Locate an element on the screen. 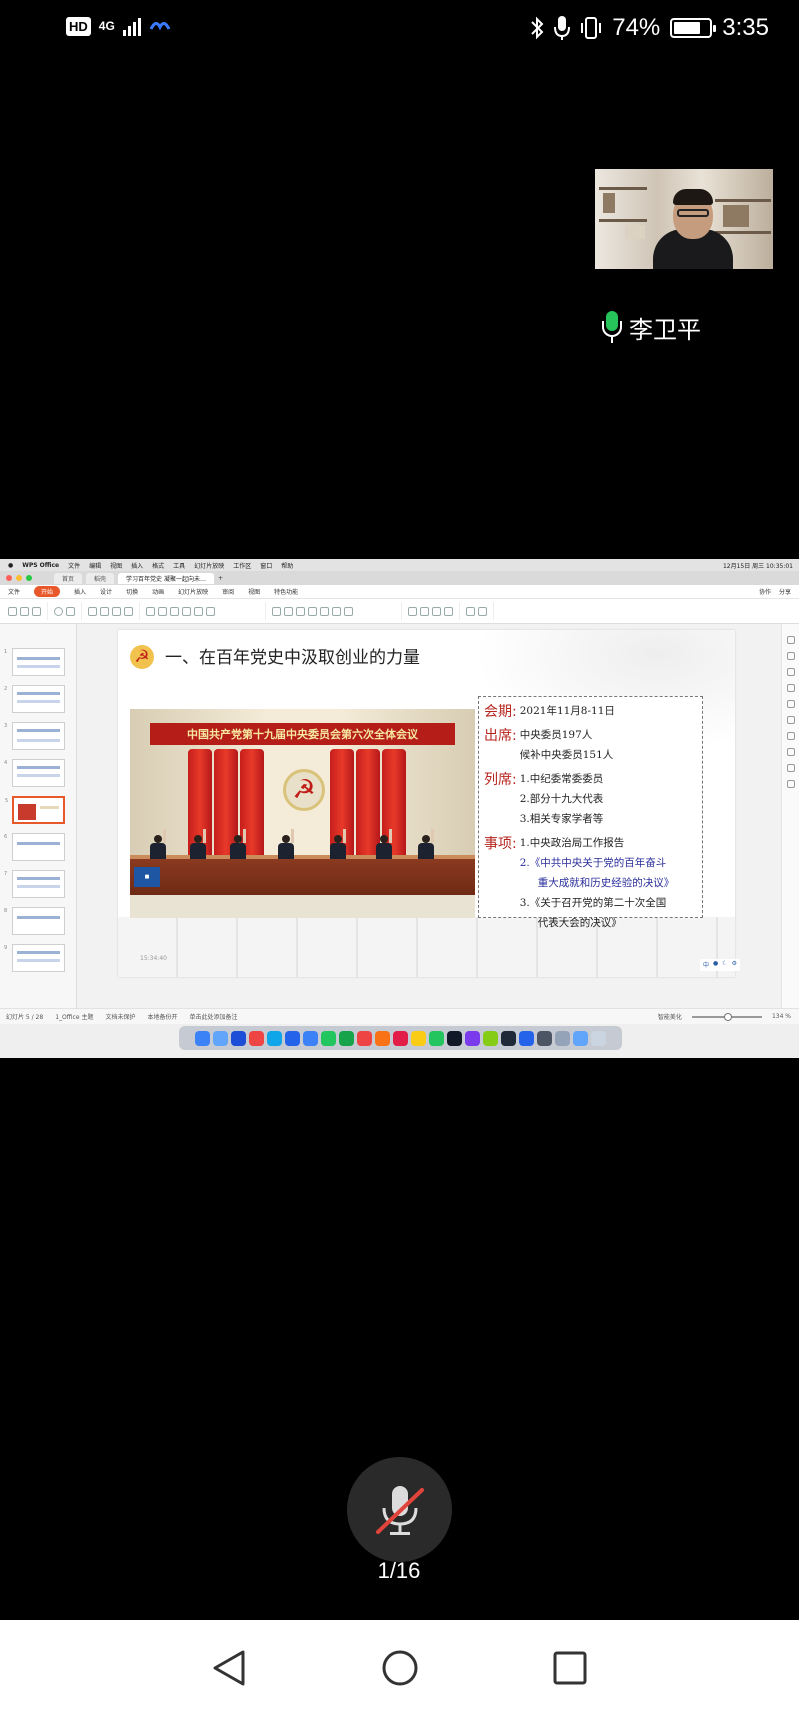 The image size is (799, 1712). participant-label: 李卫平 is located at coordinates (651, 327).